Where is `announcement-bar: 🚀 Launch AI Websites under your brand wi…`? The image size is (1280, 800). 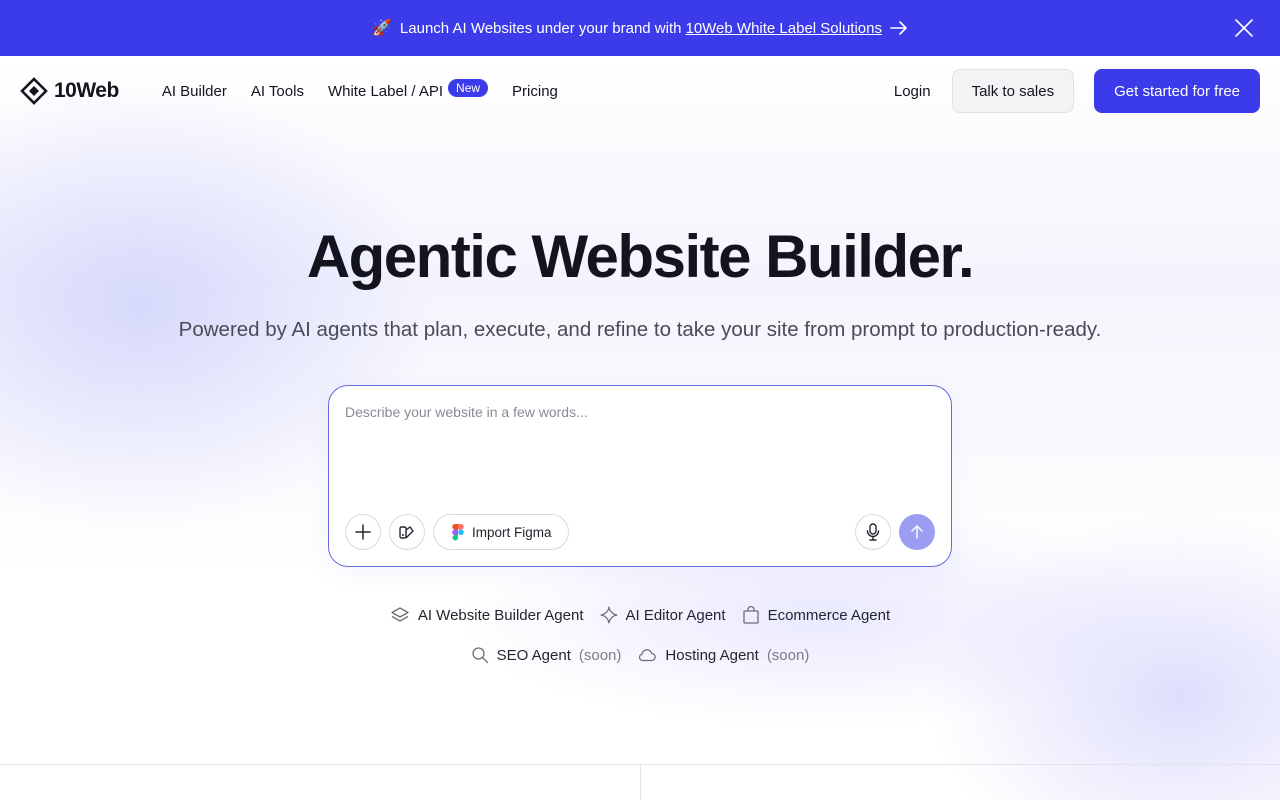 announcement-bar: 🚀 Launch AI Websites under your brand wi… is located at coordinates (640, 28).